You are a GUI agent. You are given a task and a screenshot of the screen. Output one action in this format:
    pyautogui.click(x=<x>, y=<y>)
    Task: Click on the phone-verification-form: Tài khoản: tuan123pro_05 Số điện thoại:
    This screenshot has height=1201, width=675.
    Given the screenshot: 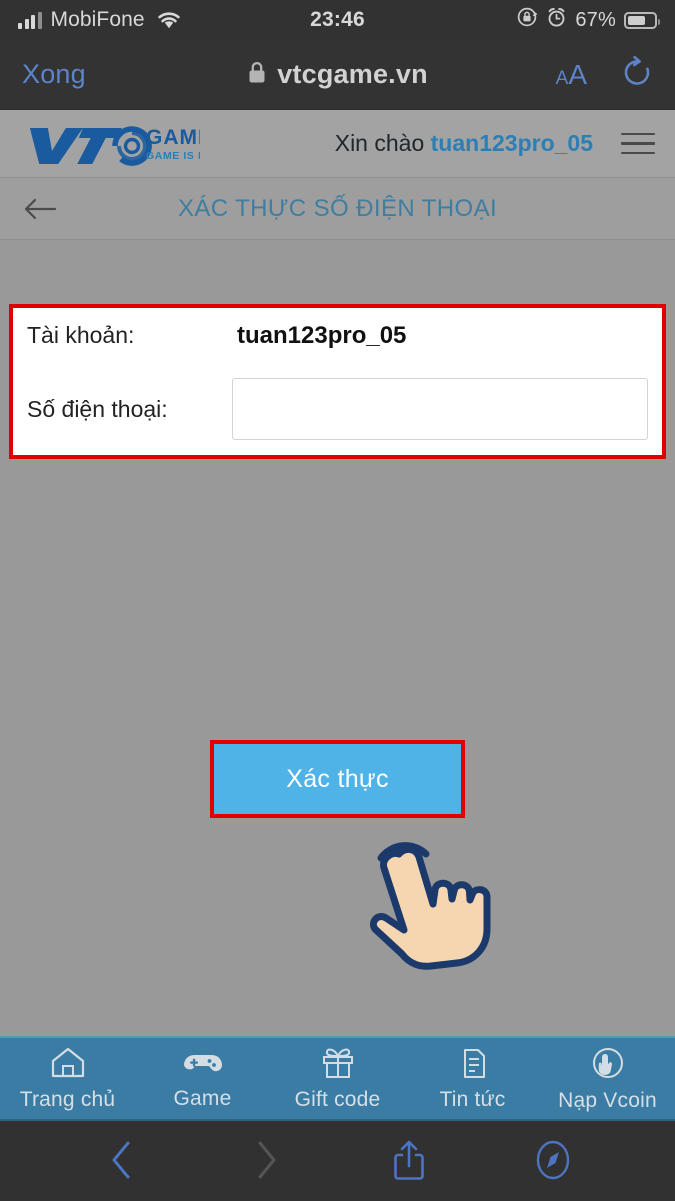 What is the action you would take?
    pyautogui.click(x=337, y=381)
    